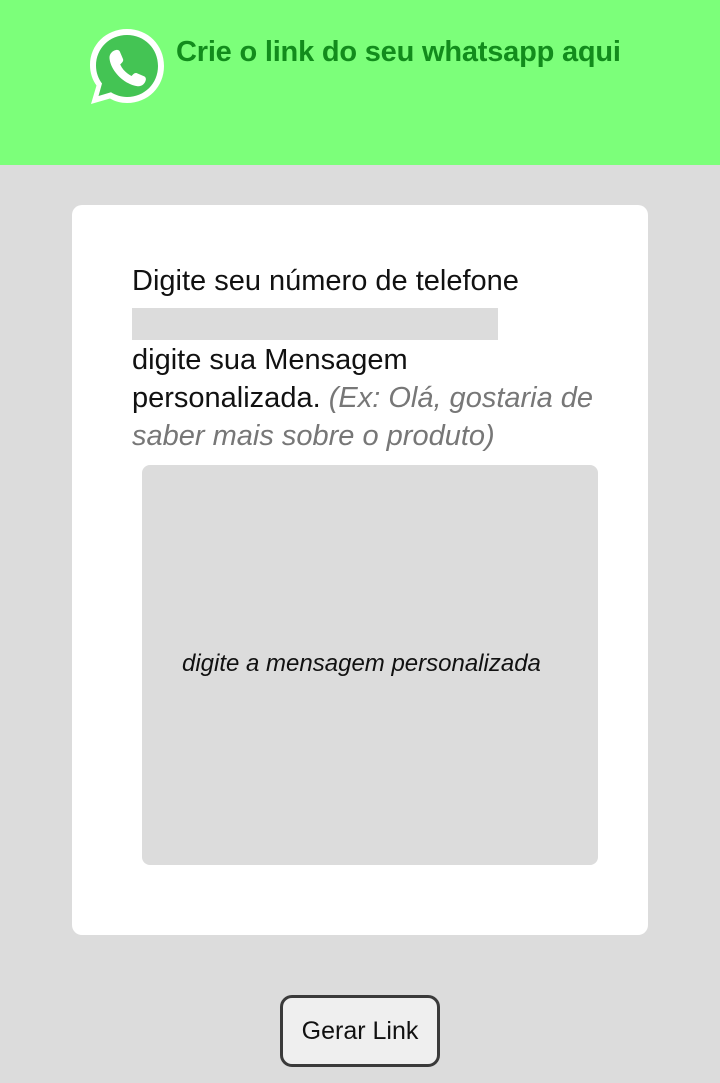  Describe the element at coordinates (325, 281) in the screenshot. I see `phone-label: Digite seu número de telefone` at that location.